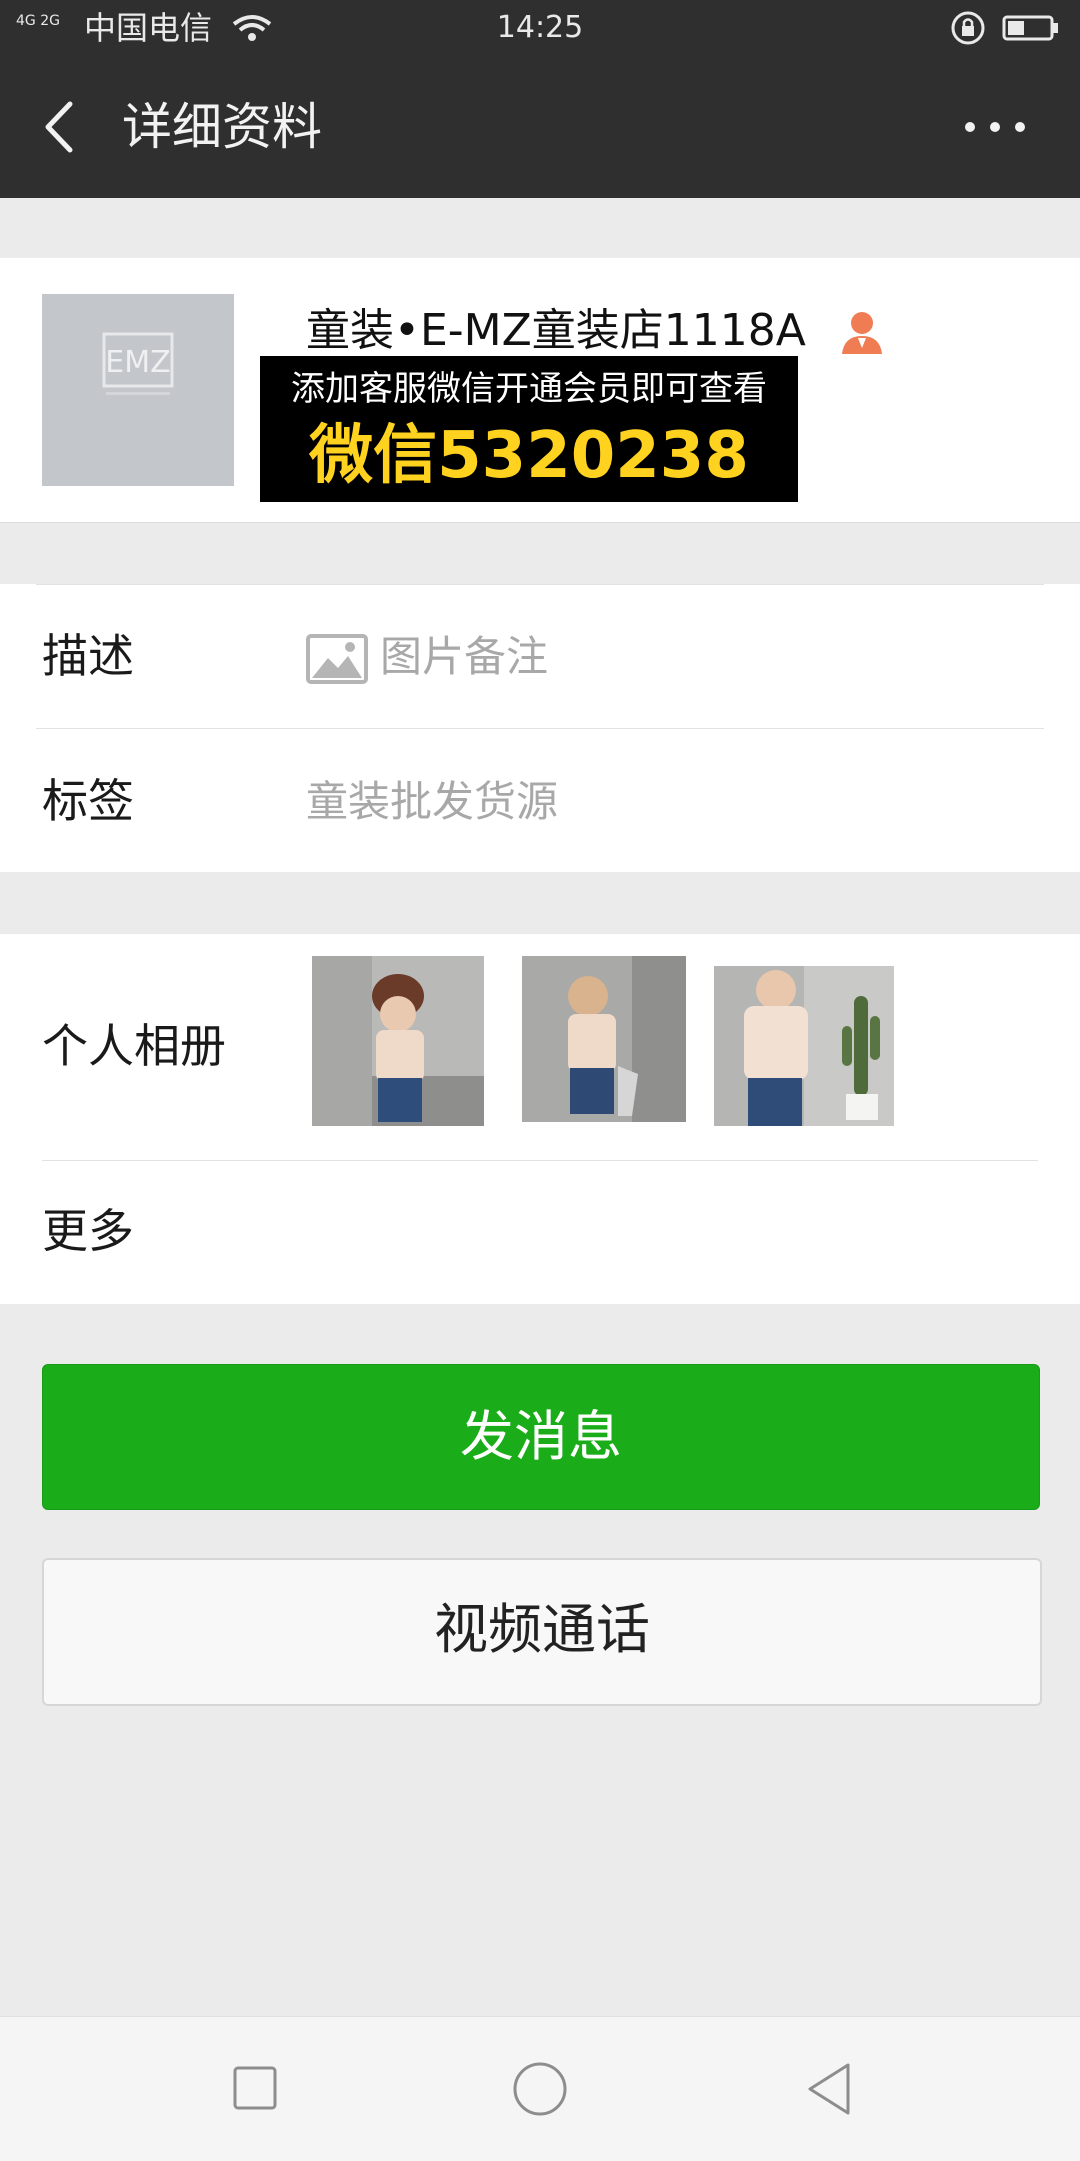 The height and width of the screenshot is (2161, 1080). I want to click on description-label: 描述, so click(88, 656).